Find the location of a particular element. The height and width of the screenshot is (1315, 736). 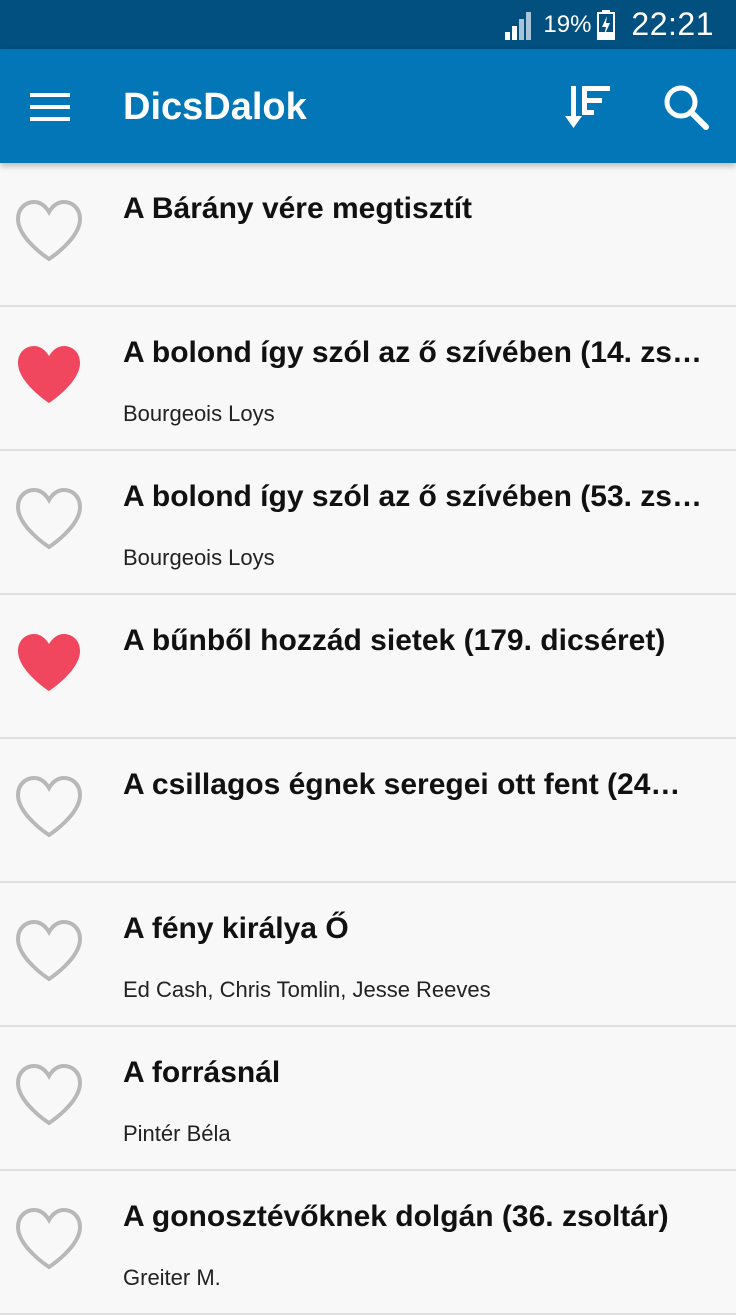

menu-icon is located at coordinates (50, 107).